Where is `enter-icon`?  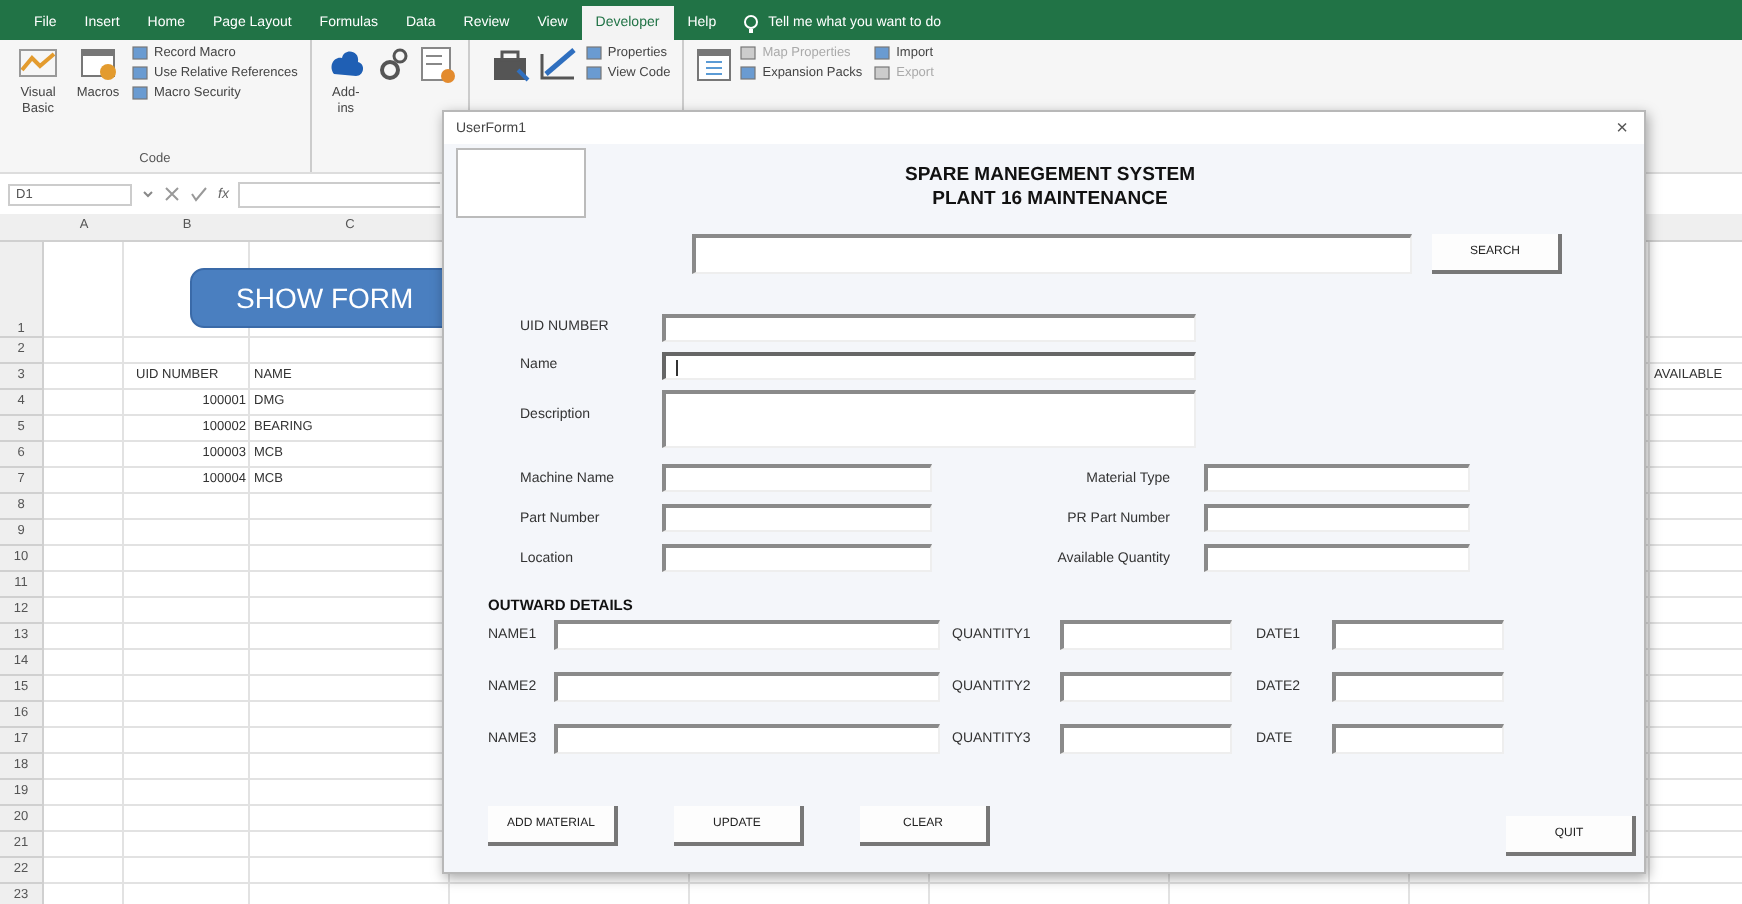
enter-icon is located at coordinates (199, 194).